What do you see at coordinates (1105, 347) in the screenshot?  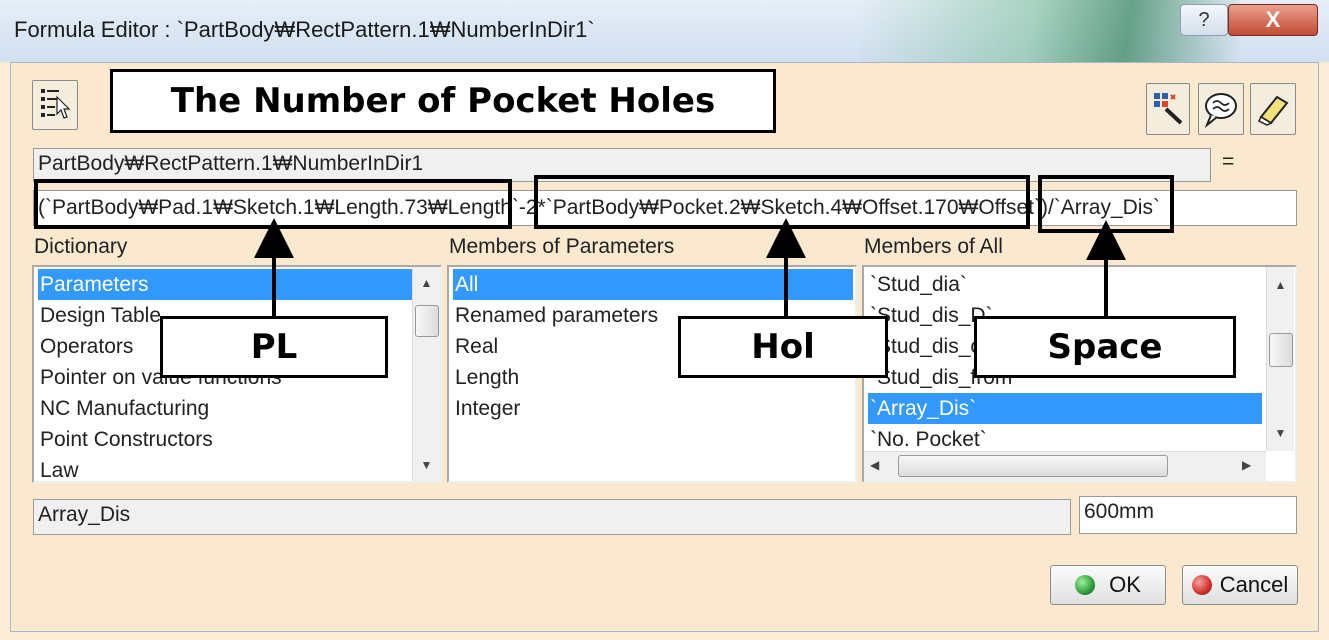 I see `annotation-space-box: Space` at bounding box center [1105, 347].